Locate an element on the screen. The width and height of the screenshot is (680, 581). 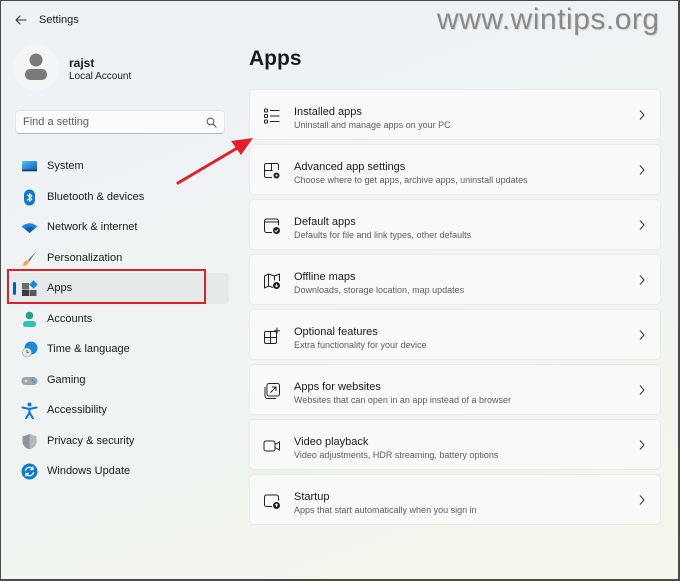
sidebar-item-accounts: Accounts is located at coordinates (119, 319).